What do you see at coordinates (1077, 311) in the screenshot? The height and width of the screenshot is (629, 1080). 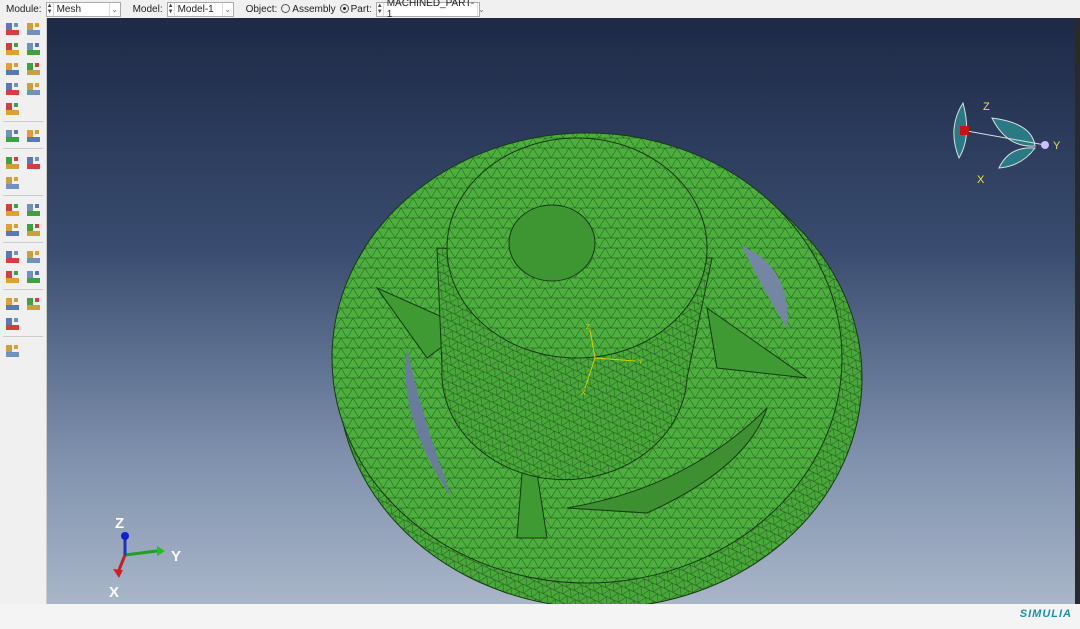 I see `window-edge` at bounding box center [1077, 311].